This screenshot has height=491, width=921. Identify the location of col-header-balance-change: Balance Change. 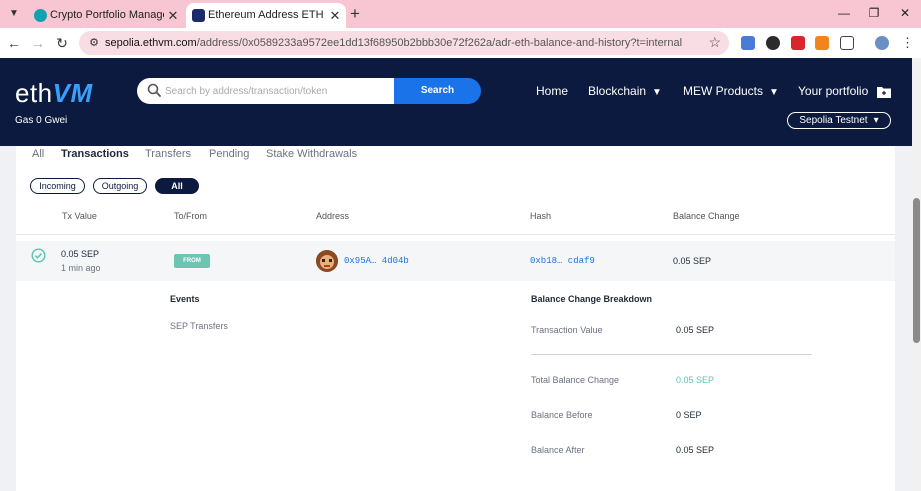
(706, 216).